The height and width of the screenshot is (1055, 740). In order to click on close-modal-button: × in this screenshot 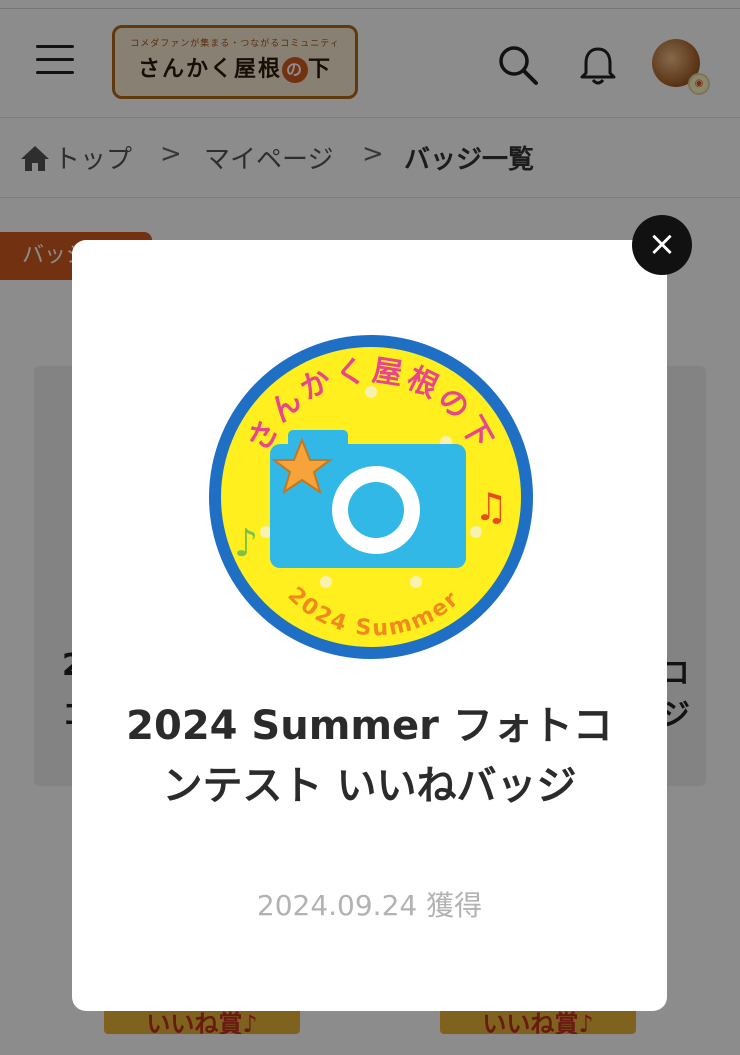, I will do `click(662, 245)`.